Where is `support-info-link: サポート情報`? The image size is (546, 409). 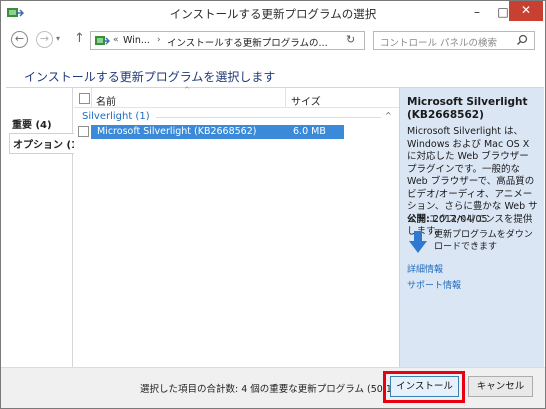
support-info-link: サポート情報 is located at coordinates (434, 284).